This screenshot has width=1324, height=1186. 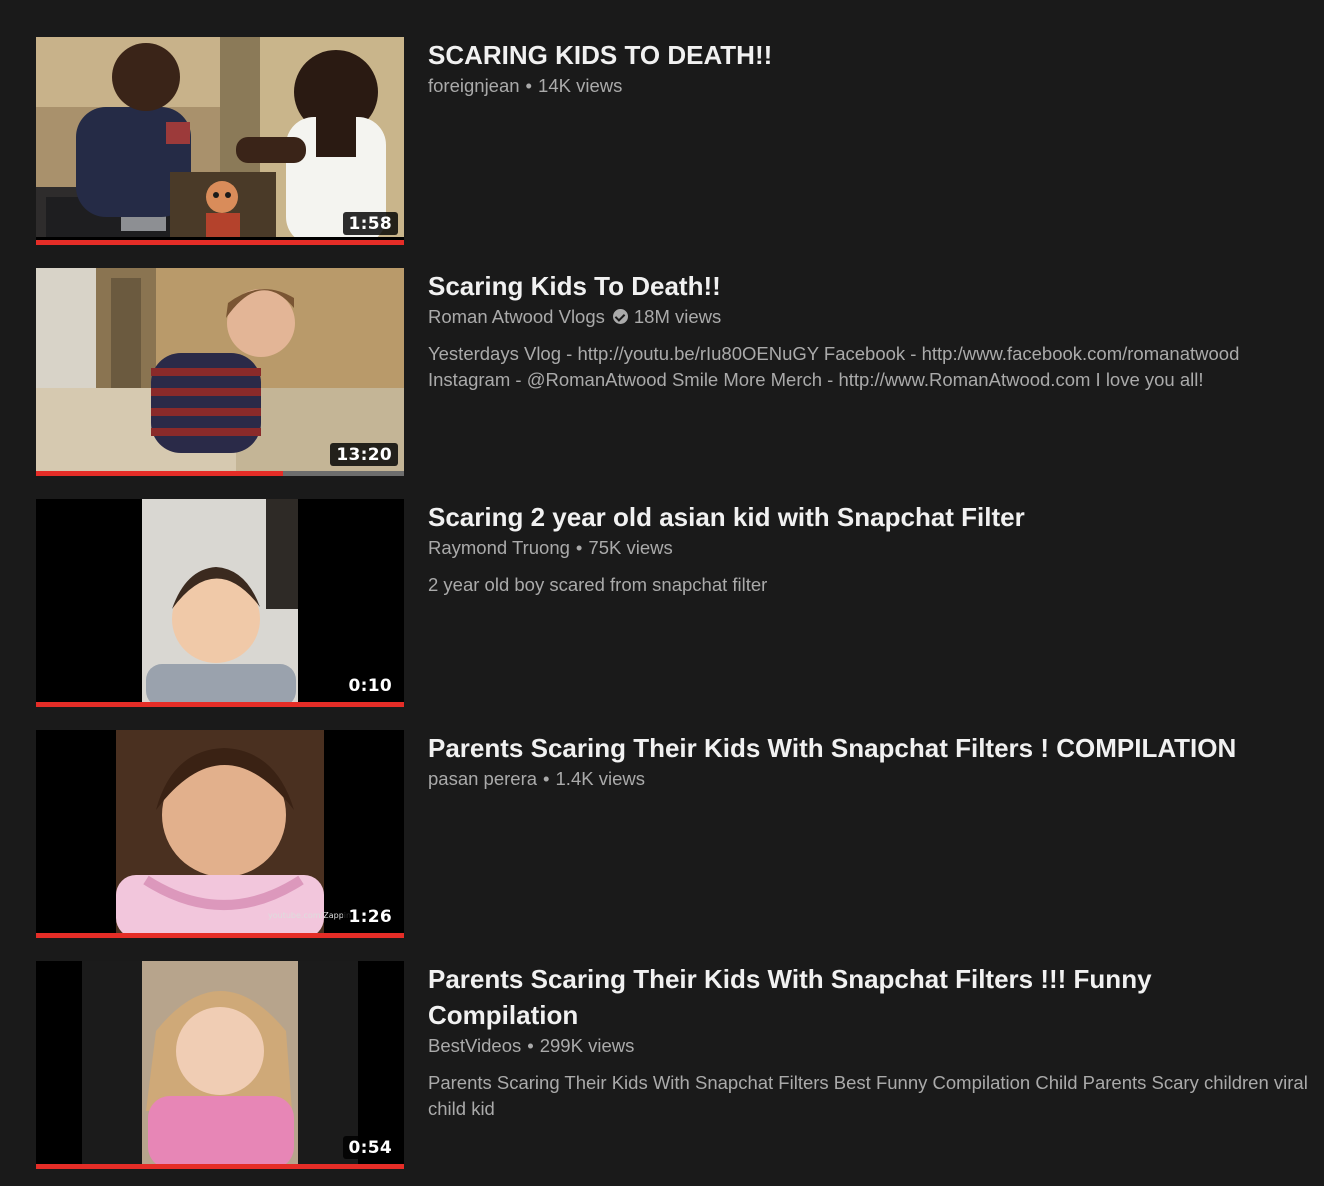 What do you see at coordinates (474, 85) in the screenshot?
I see `channel-name: foreignjean` at bounding box center [474, 85].